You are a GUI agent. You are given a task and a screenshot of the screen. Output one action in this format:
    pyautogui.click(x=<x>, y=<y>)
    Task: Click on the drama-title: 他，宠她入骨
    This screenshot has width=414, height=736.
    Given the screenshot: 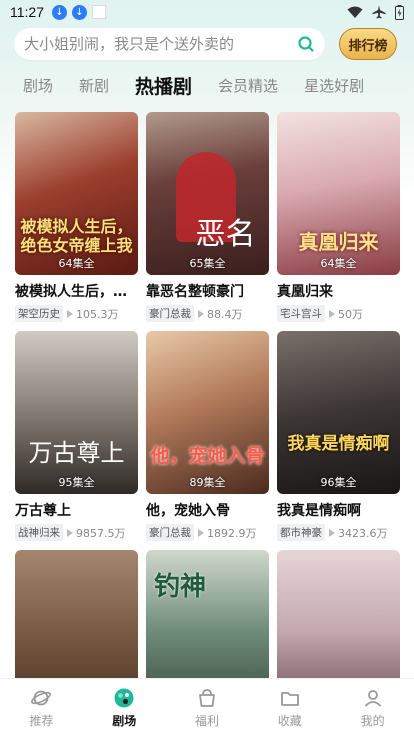 What is the action you would take?
    pyautogui.click(x=207, y=510)
    